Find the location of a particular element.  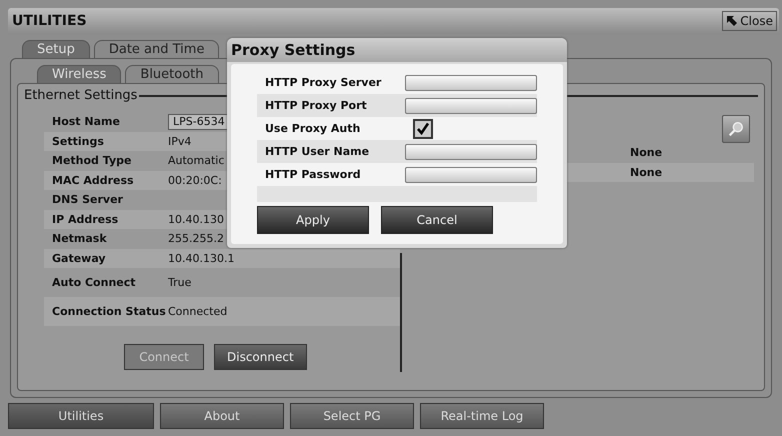

field-label: HTTP Proxy Port is located at coordinates (316, 105).